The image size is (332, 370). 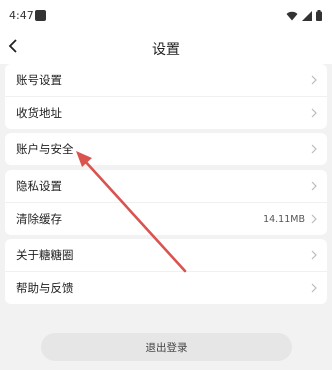 What do you see at coordinates (284, 219) in the screenshot?
I see `cache-size-value: 14.11MB` at bounding box center [284, 219].